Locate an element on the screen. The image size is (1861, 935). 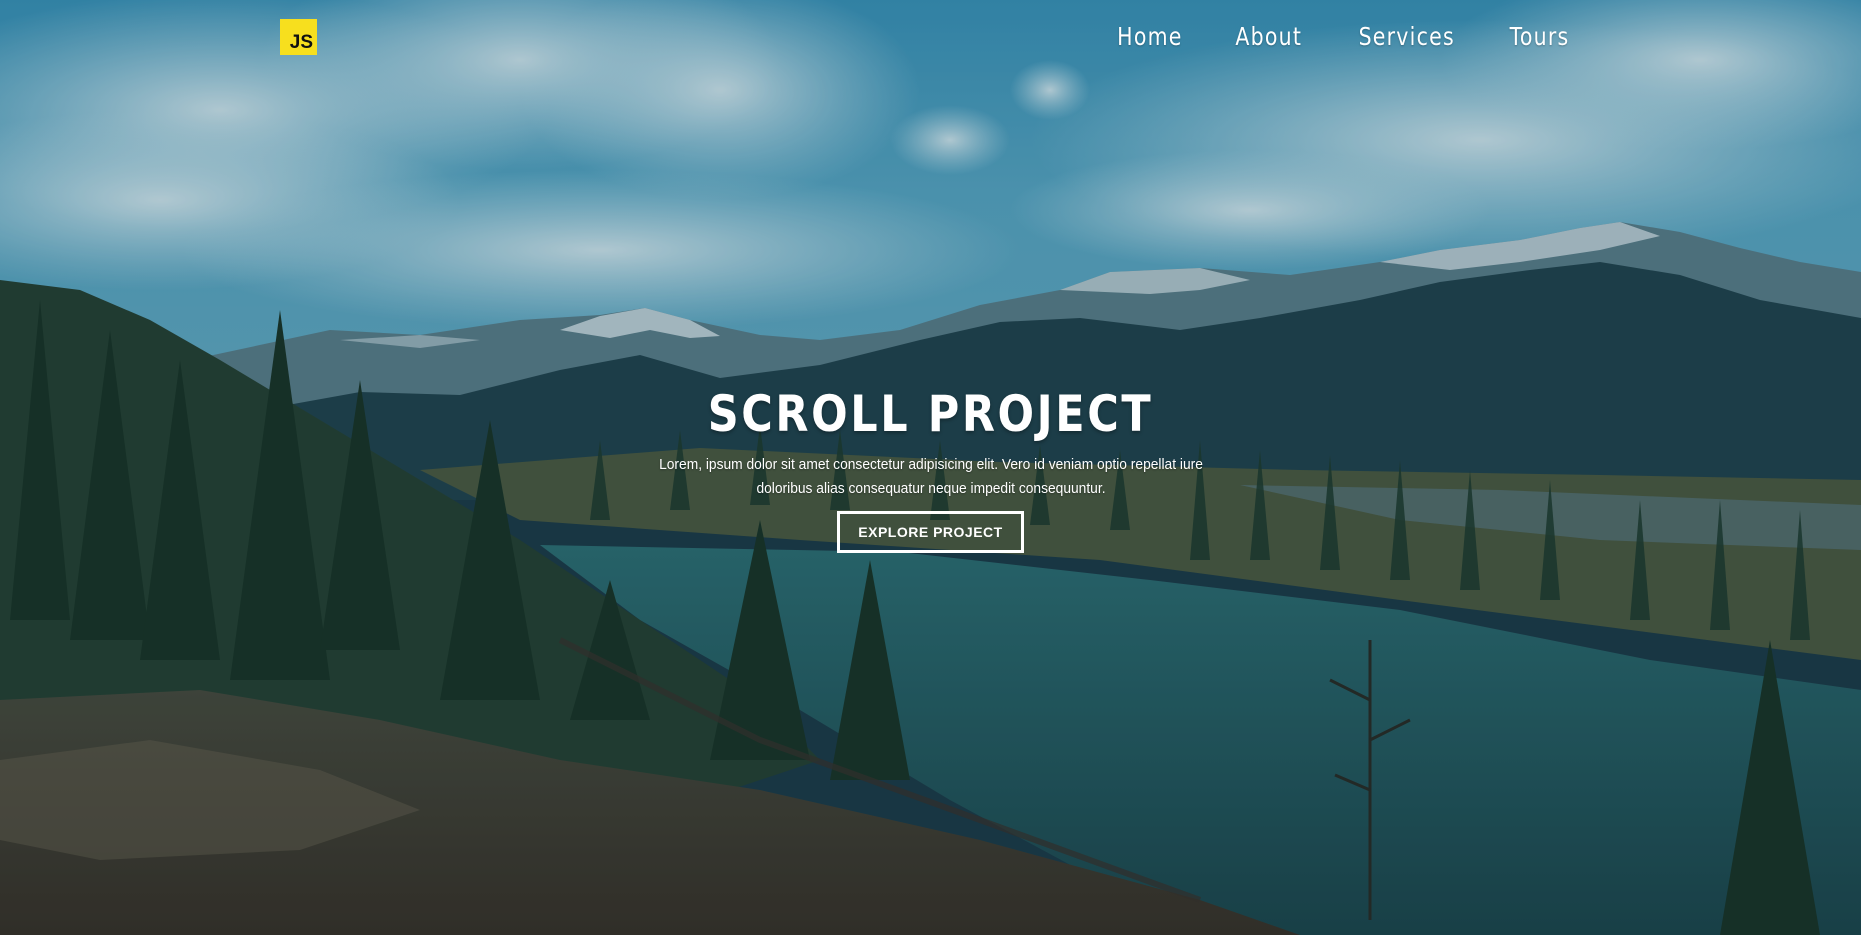
hero-title: SCROLL PROJECT is located at coordinates (930, 414).